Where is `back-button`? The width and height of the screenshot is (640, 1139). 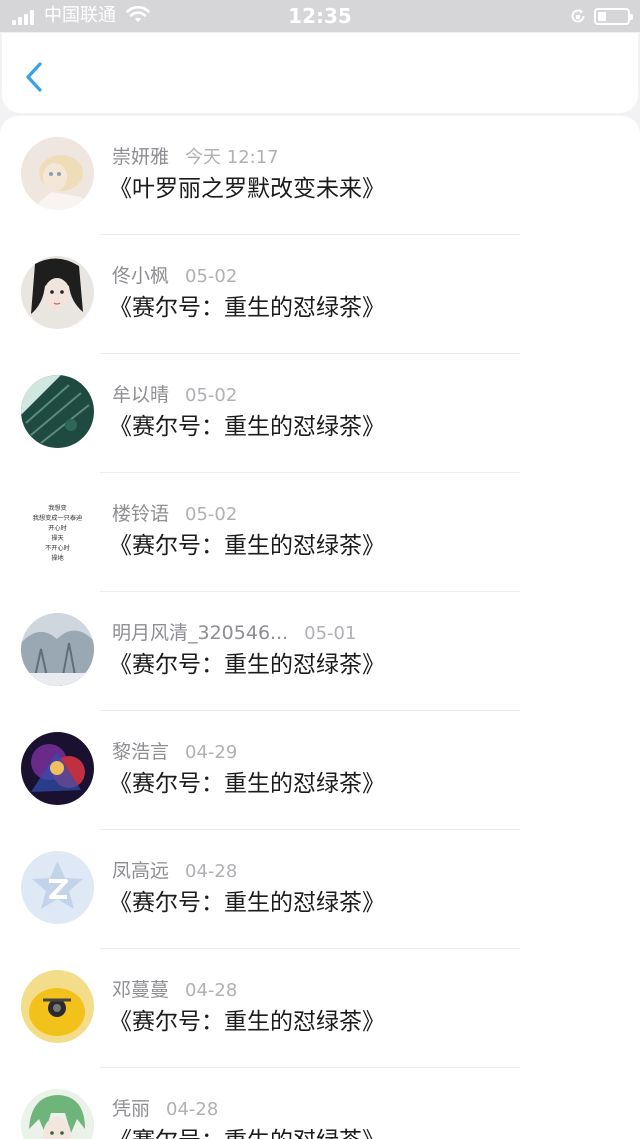
back-button is located at coordinates (35, 77).